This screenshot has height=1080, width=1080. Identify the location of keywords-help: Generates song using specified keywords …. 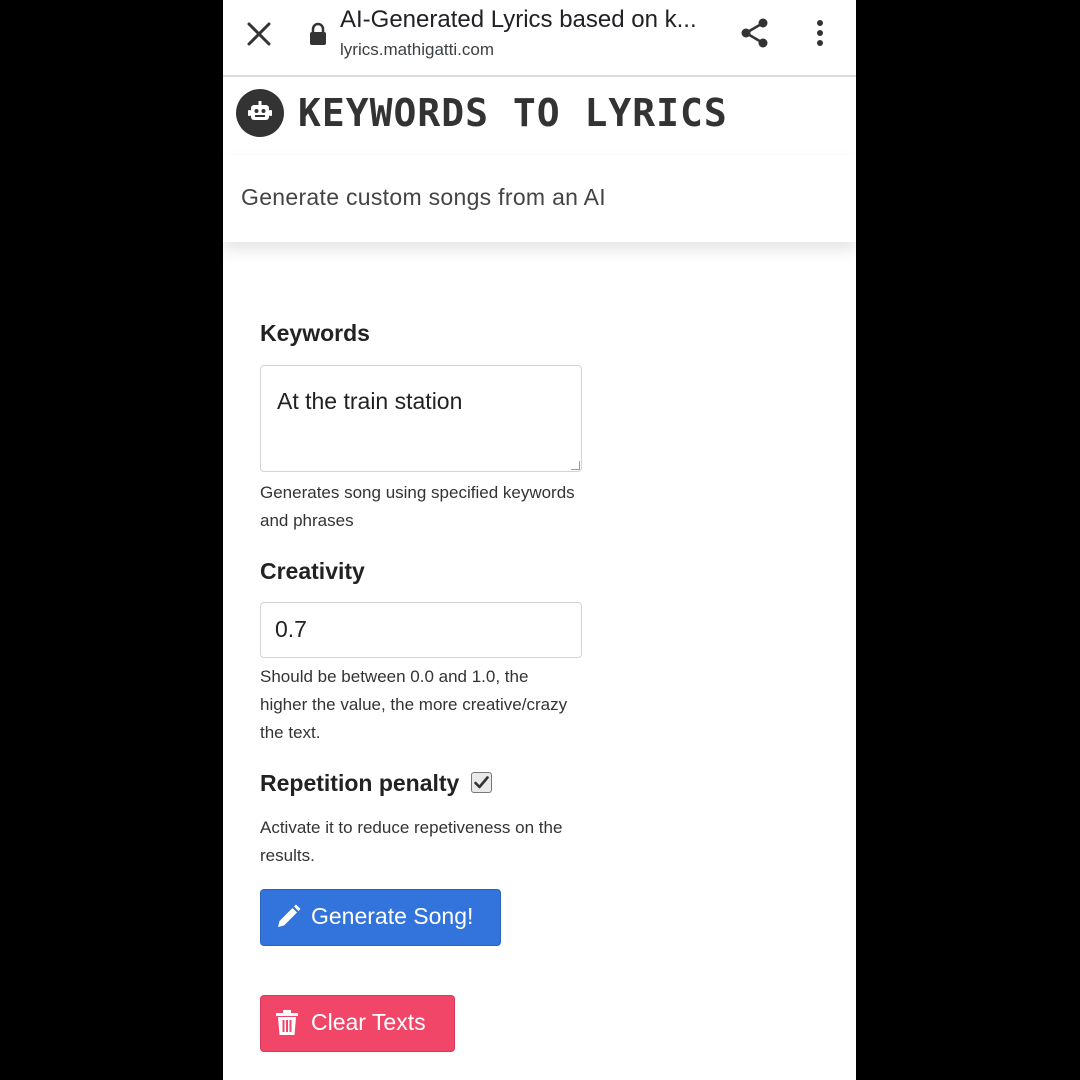
(417, 506).